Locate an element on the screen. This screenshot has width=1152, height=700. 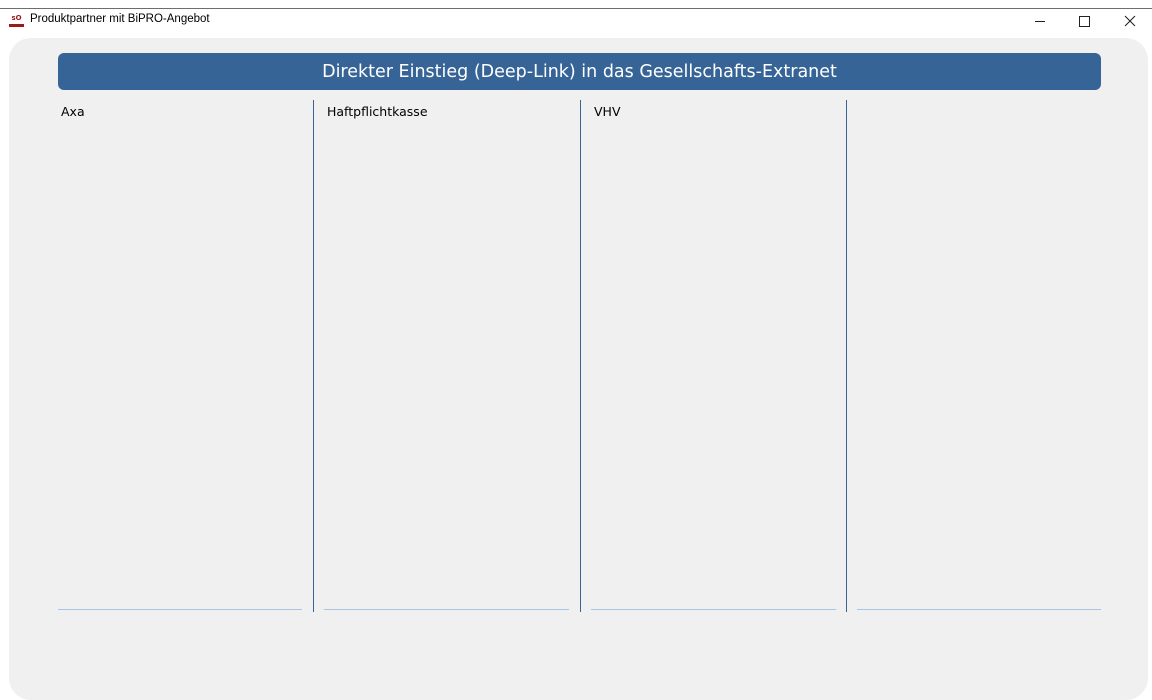
maximize-icon is located at coordinates (1084, 21).